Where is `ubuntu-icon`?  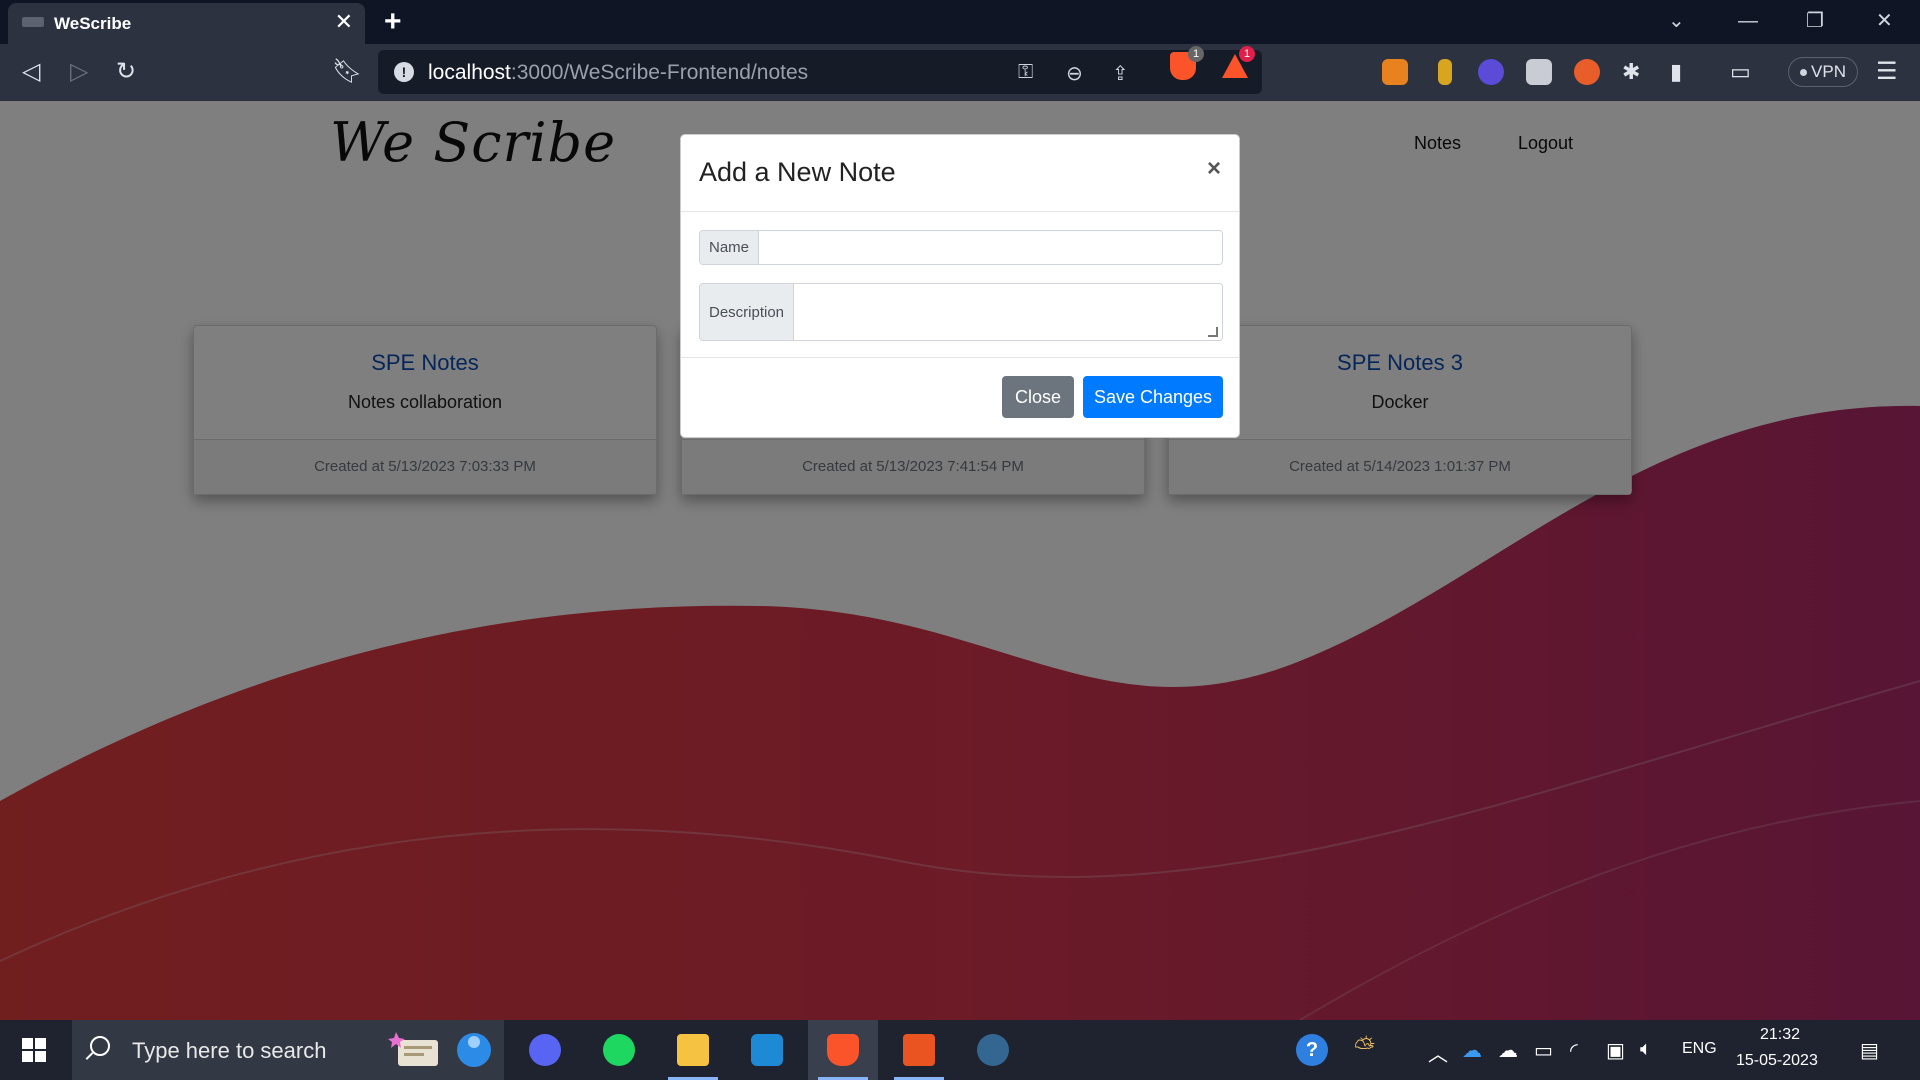
ubuntu-icon is located at coordinates (919, 1050).